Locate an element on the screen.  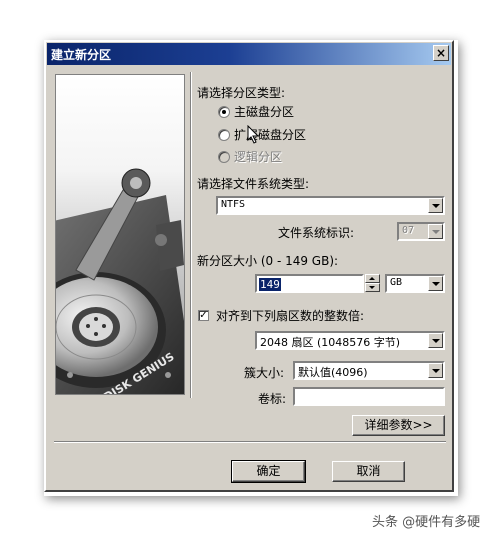
partition-size-selected-text: 149 is located at coordinates (270, 284).